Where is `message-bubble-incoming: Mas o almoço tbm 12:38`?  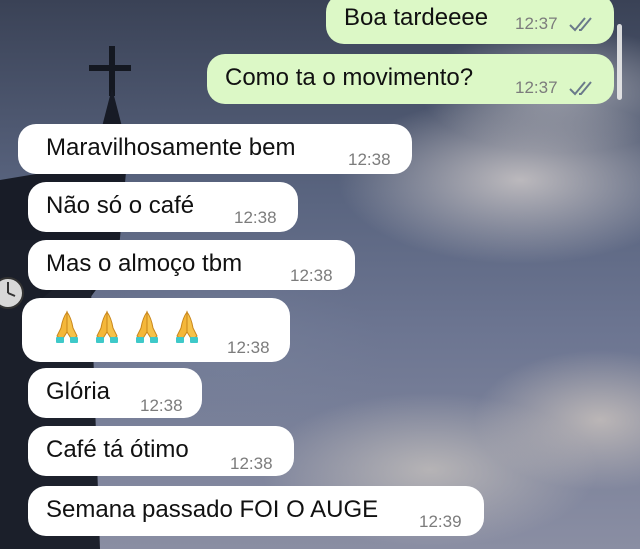 message-bubble-incoming: Mas o almoço tbm 12:38 is located at coordinates (191, 265).